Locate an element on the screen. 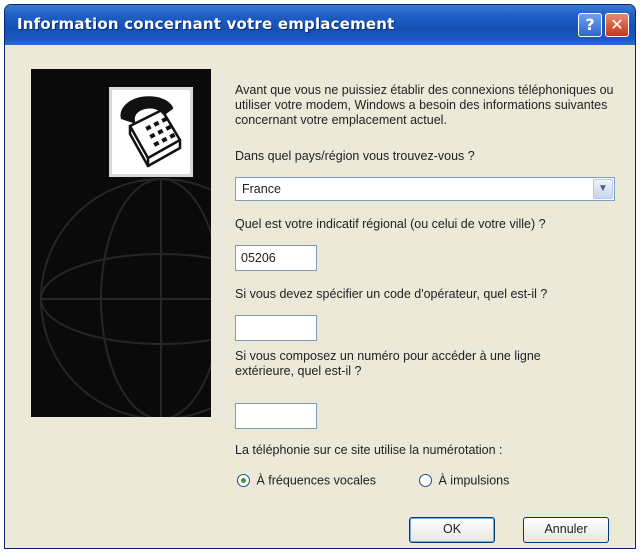  radio-tone-label: À fréquences vocales is located at coordinates (316, 480).